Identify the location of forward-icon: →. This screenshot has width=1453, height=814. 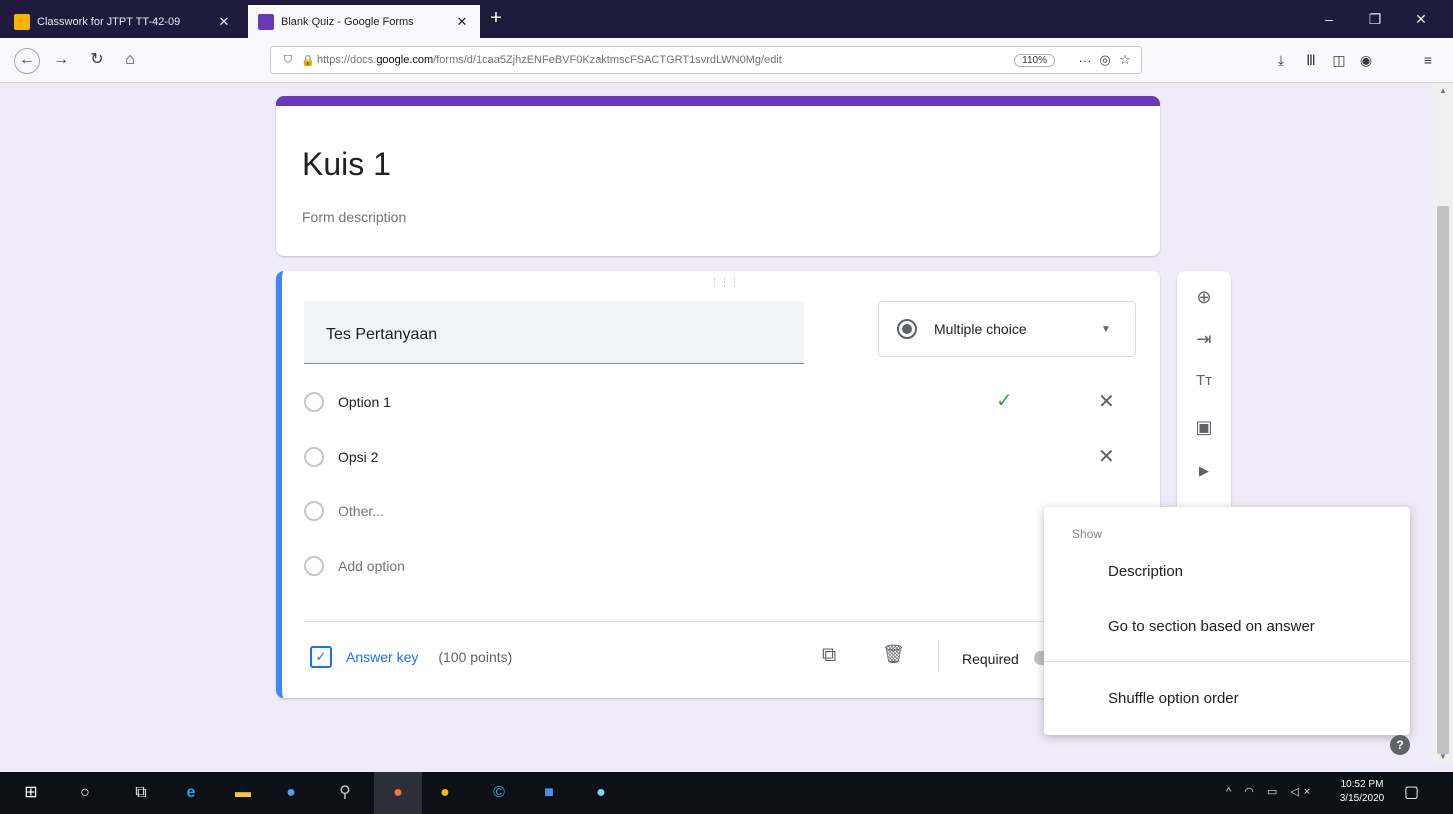
(61, 61).